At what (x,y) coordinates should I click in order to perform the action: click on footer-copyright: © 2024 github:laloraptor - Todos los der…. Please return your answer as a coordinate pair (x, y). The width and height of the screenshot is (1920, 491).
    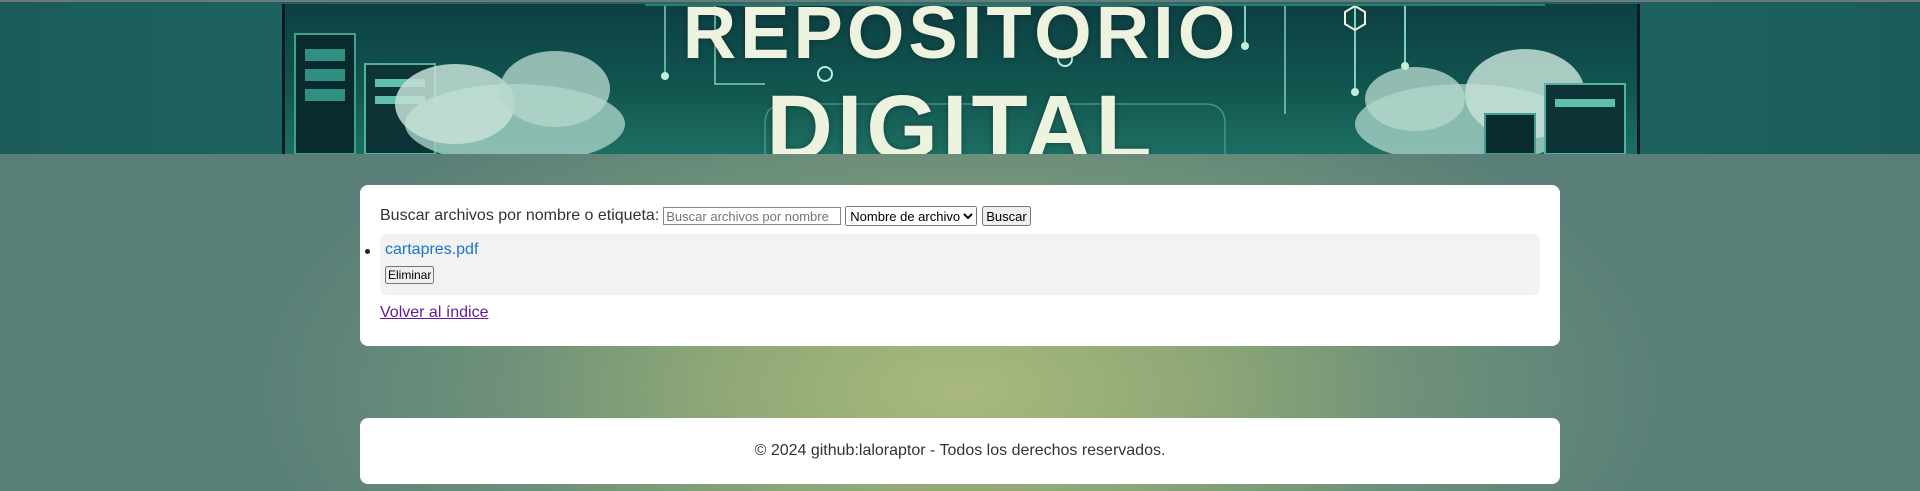
    Looking at the image, I should click on (960, 450).